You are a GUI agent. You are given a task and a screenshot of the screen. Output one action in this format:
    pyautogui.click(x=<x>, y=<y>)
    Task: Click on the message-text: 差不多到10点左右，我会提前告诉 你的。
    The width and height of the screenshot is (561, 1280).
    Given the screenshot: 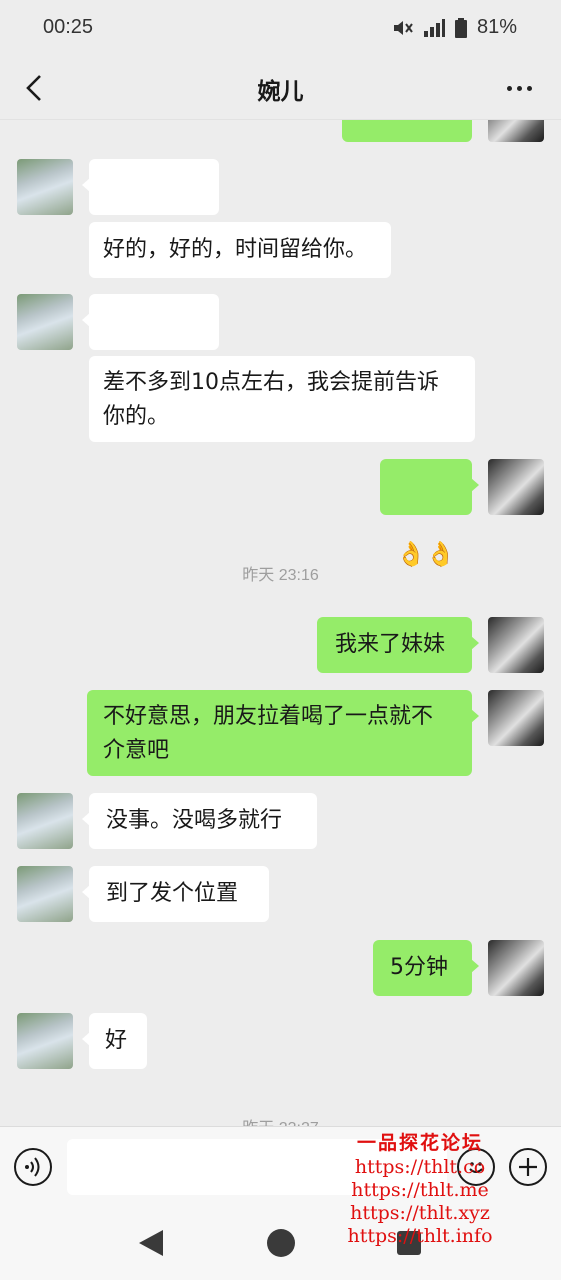 What is the action you would take?
    pyautogui.click(x=282, y=399)
    